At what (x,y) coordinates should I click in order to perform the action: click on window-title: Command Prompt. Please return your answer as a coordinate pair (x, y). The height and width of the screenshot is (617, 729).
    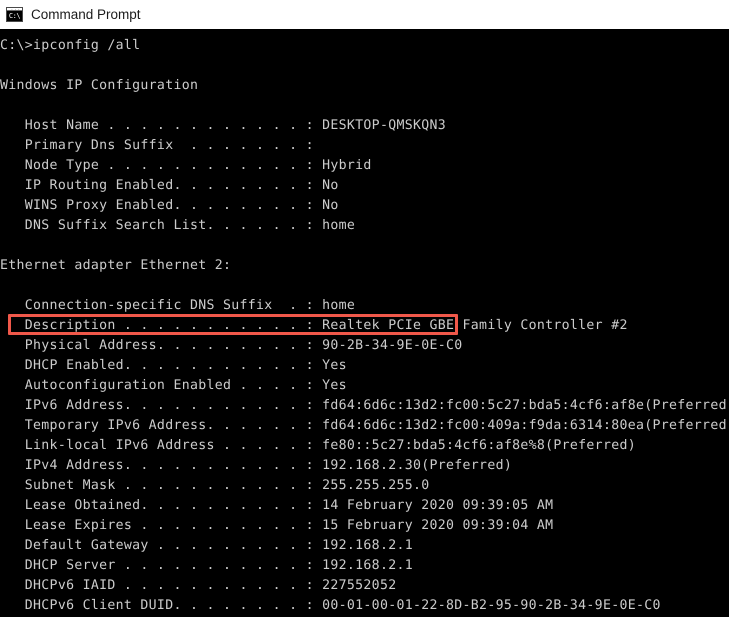
    Looking at the image, I should click on (86, 14).